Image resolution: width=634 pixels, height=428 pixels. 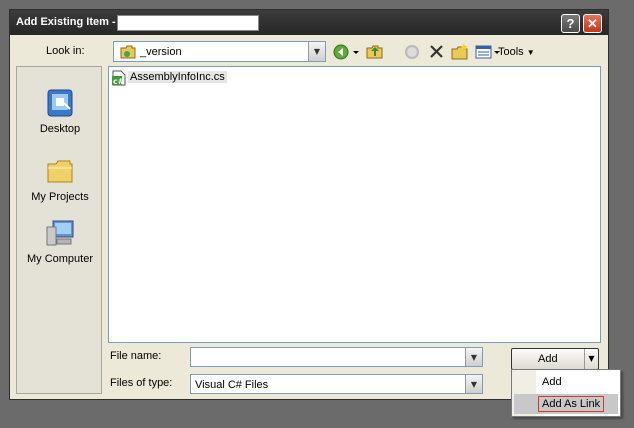 What do you see at coordinates (570, 23) in the screenshot?
I see `help-button: ?` at bounding box center [570, 23].